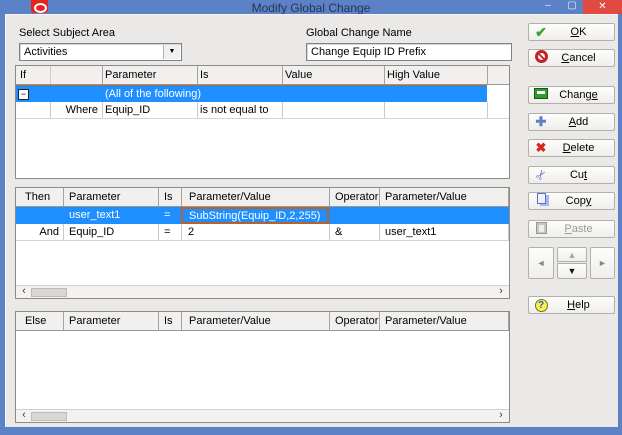 The image size is (622, 435). Describe the element at coordinates (153, 94) in the screenshot. I see `if-row-parameter: (All of the following)` at that location.